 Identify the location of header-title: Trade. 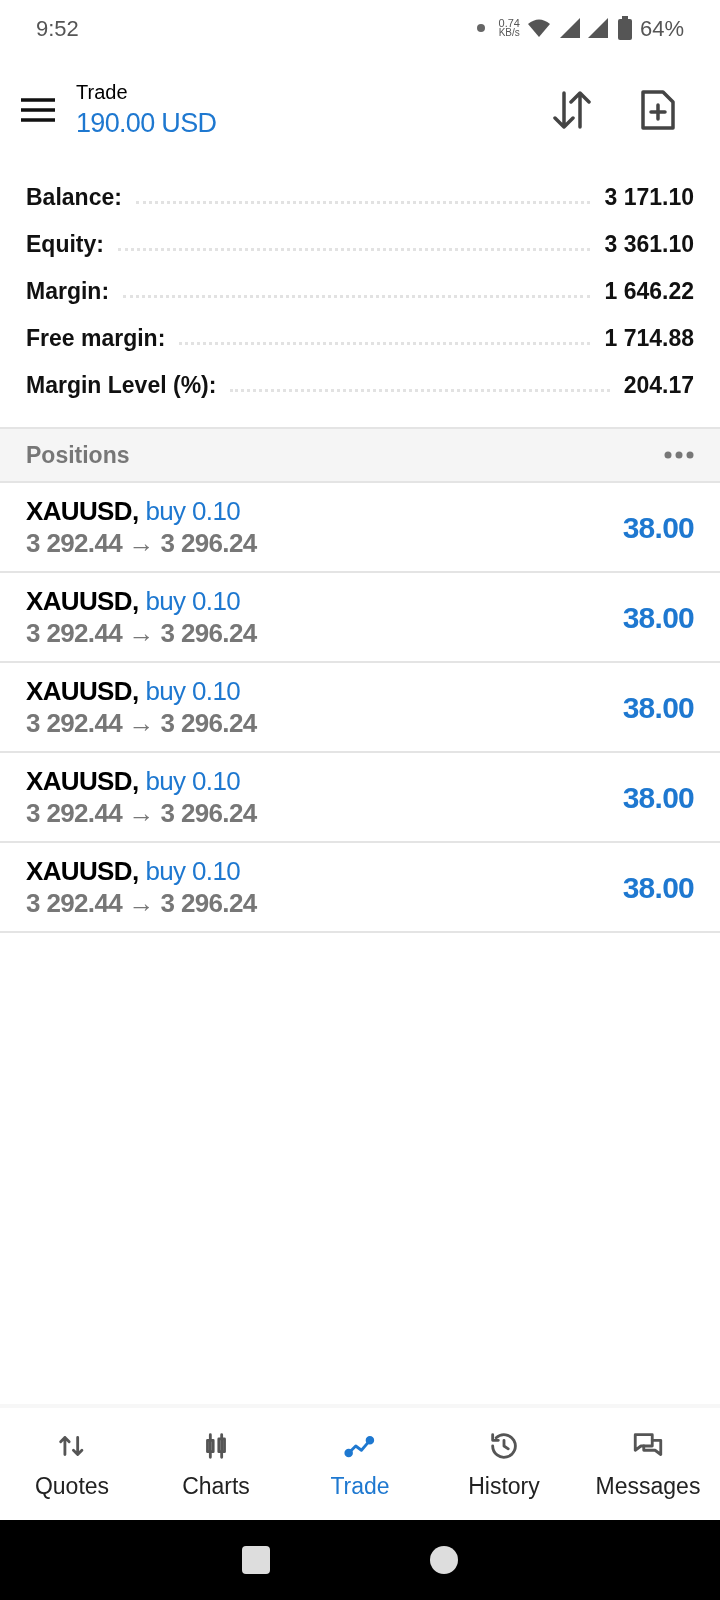
(102, 92).